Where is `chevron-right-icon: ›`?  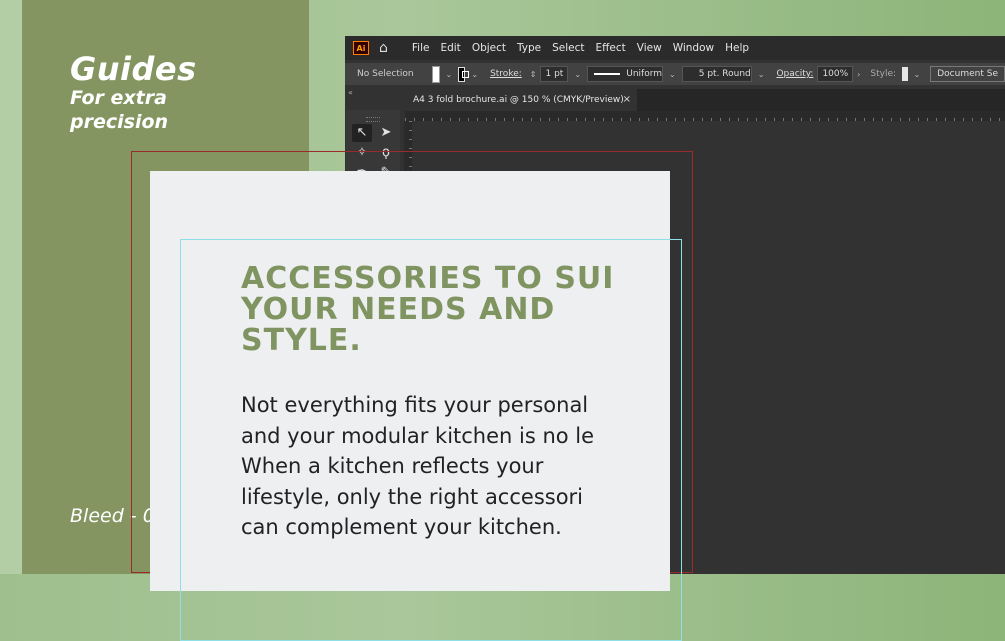
chevron-right-icon: › is located at coordinates (858, 74).